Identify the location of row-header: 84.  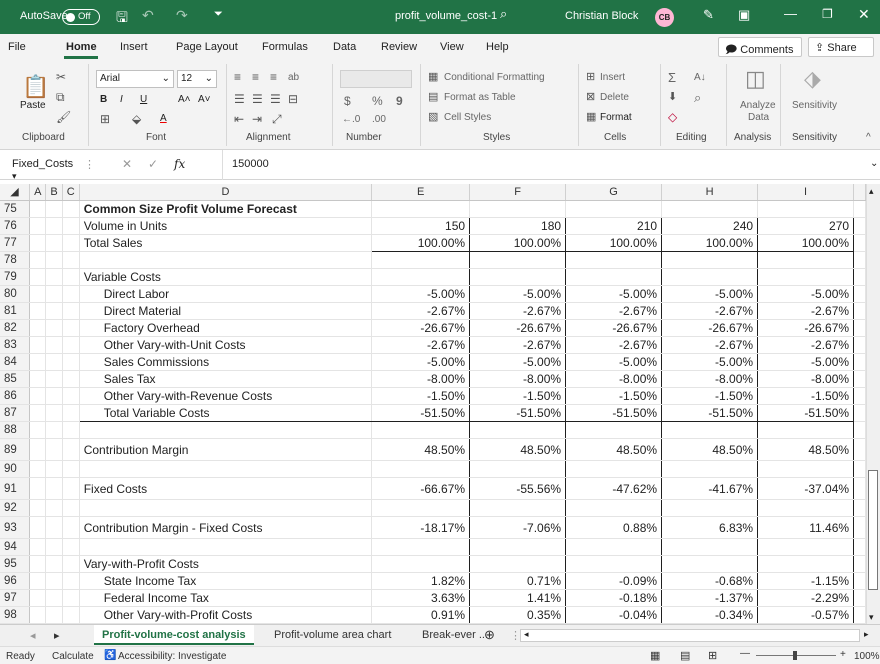
(15, 362).